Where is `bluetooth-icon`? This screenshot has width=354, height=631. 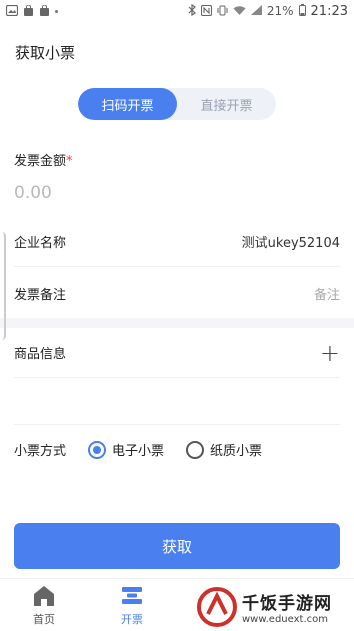
bluetooth-icon is located at coordinates (192, 10).